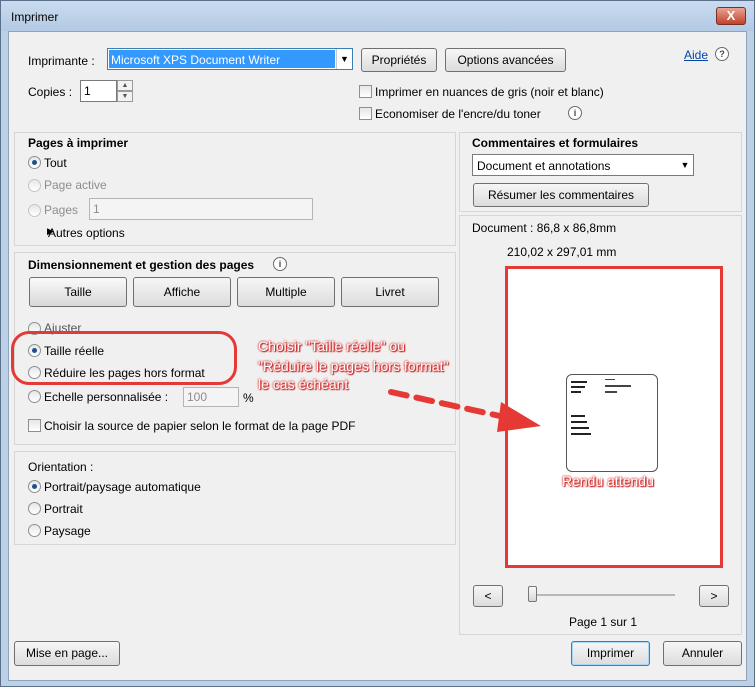 This screenshot has width=755, height=687. What do you see at coordinates (602, 595) in the screenshot?
I see `page-slider-track` at bounding box center [602, 595].